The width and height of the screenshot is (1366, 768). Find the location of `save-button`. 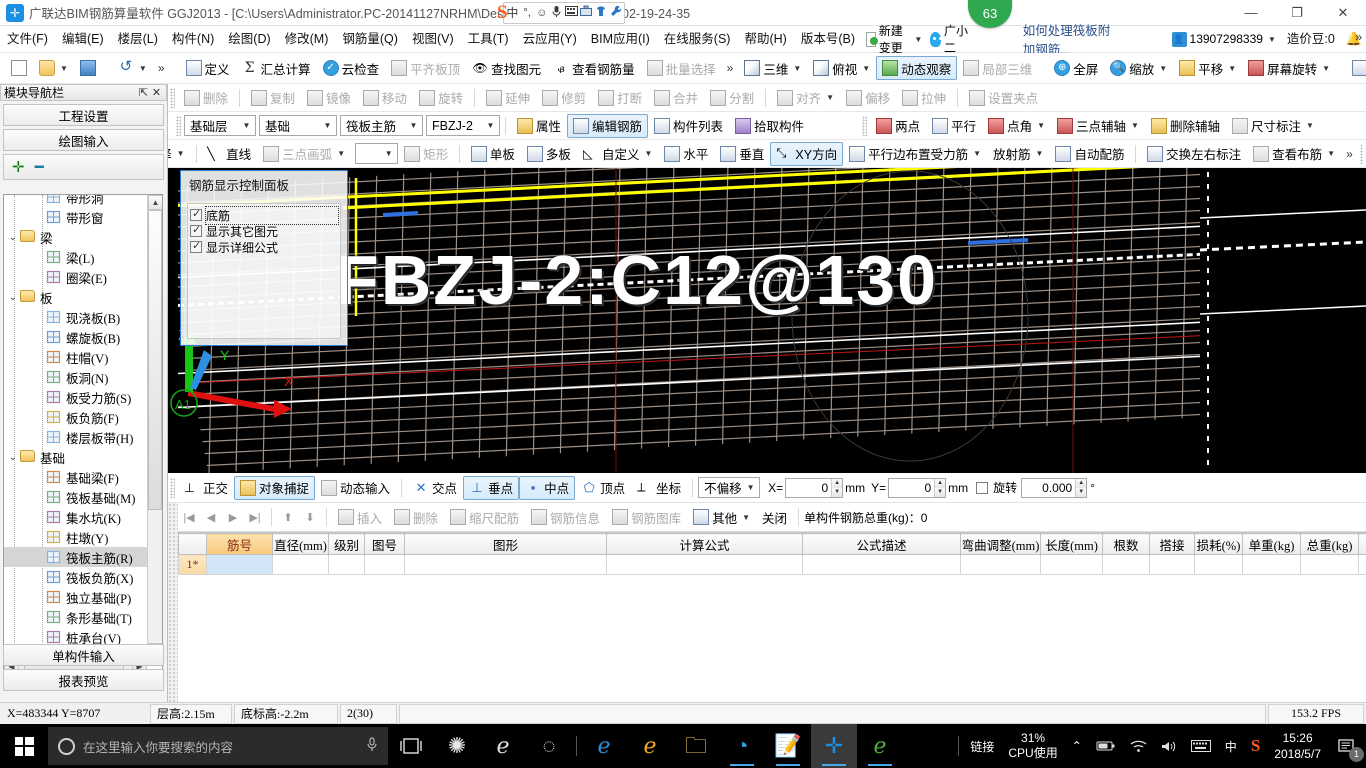

save-button is located at coordinates (88, 68).